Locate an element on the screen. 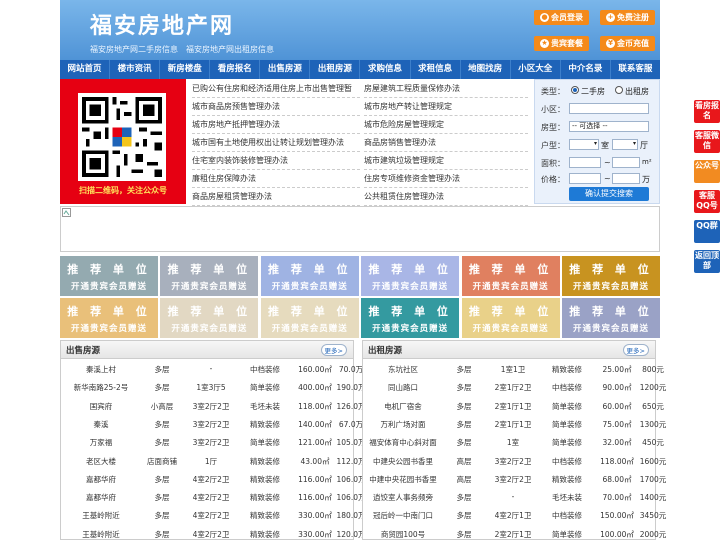 Image resolution: width=720 pixels, height=543 pixels. table-row: 万利广场对面 多层 2室1厅1卫 简单装修 75.00㎡ 1300元 is located at coordinates (515, 424).